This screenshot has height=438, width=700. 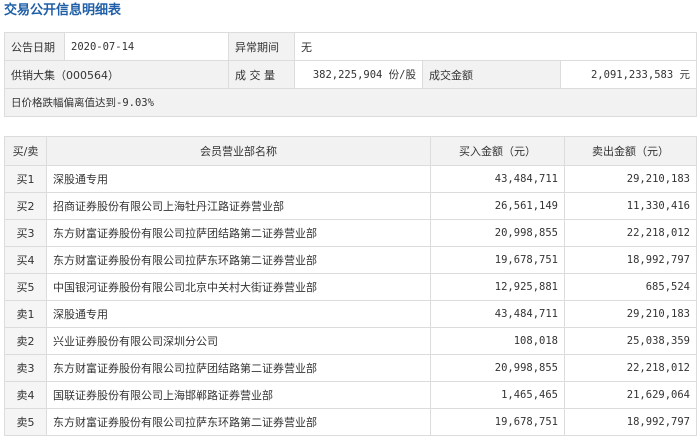 What do you see at coordinates (25, 422) in the screenshot?
I see `row-side: 卖5` at bounding box center [25, 422].